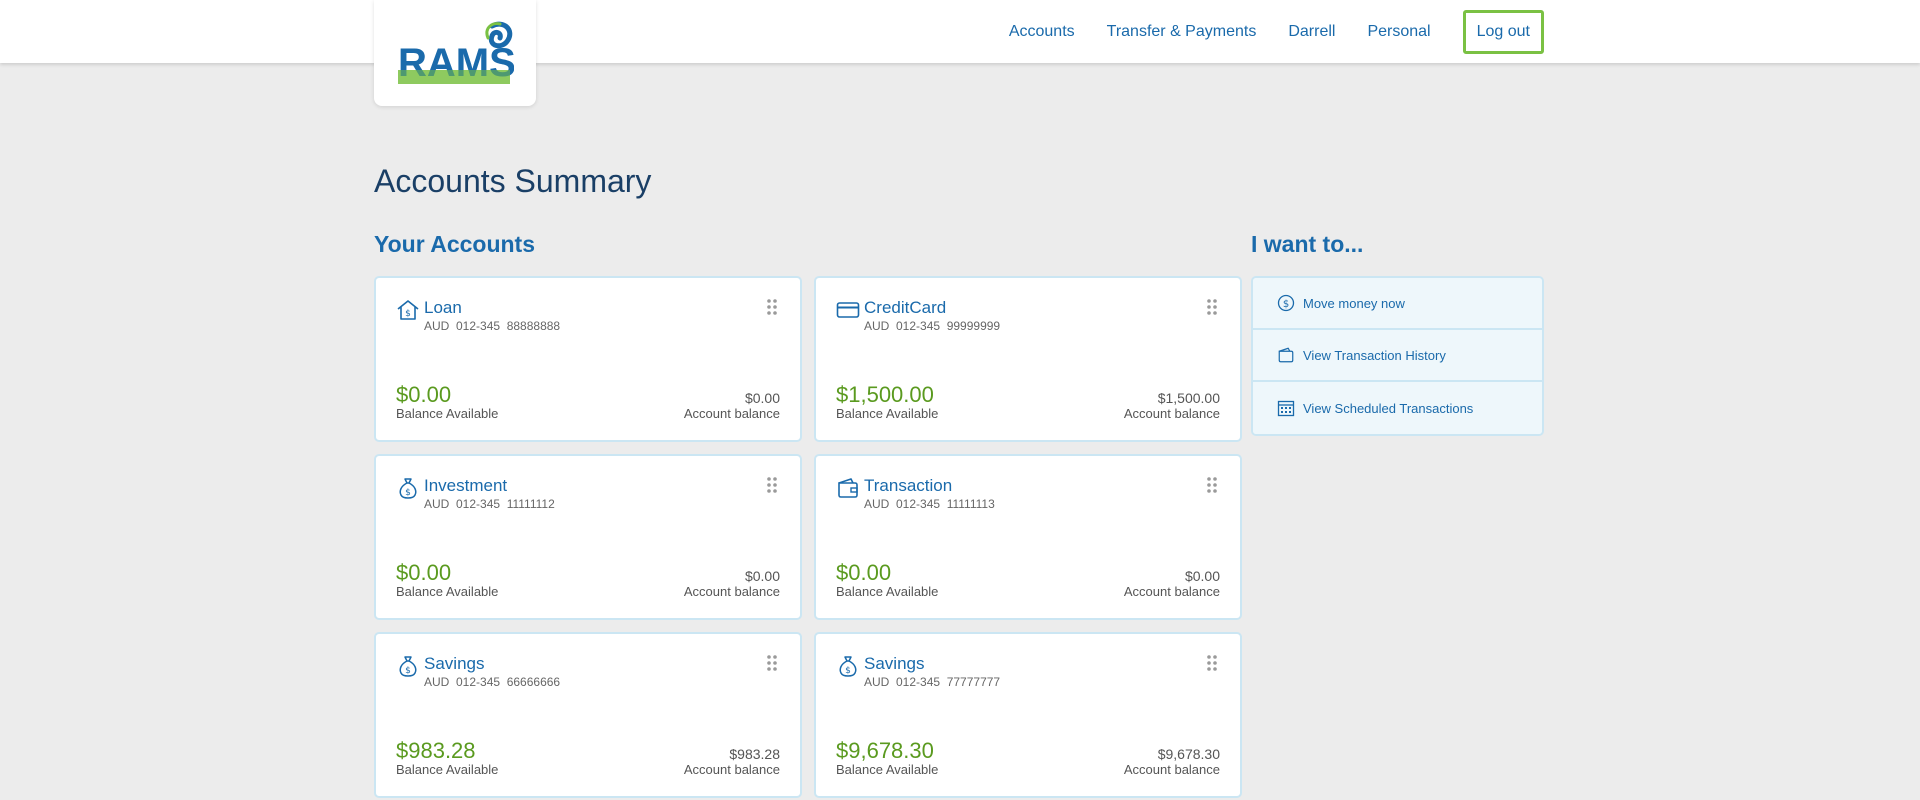 The width and height of the screenshot is (1920, 800). I want to click on balance-available-value: $9,678.30, so click(885, 750).